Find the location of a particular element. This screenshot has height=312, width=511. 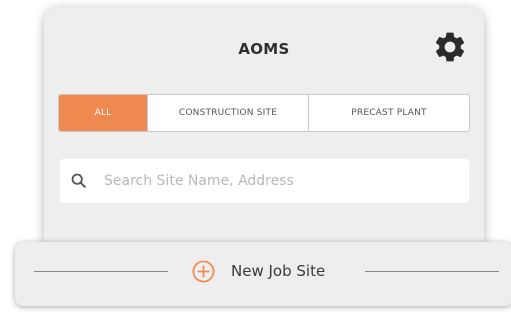

plus-circle-icon is located at coordinates (203, 271).